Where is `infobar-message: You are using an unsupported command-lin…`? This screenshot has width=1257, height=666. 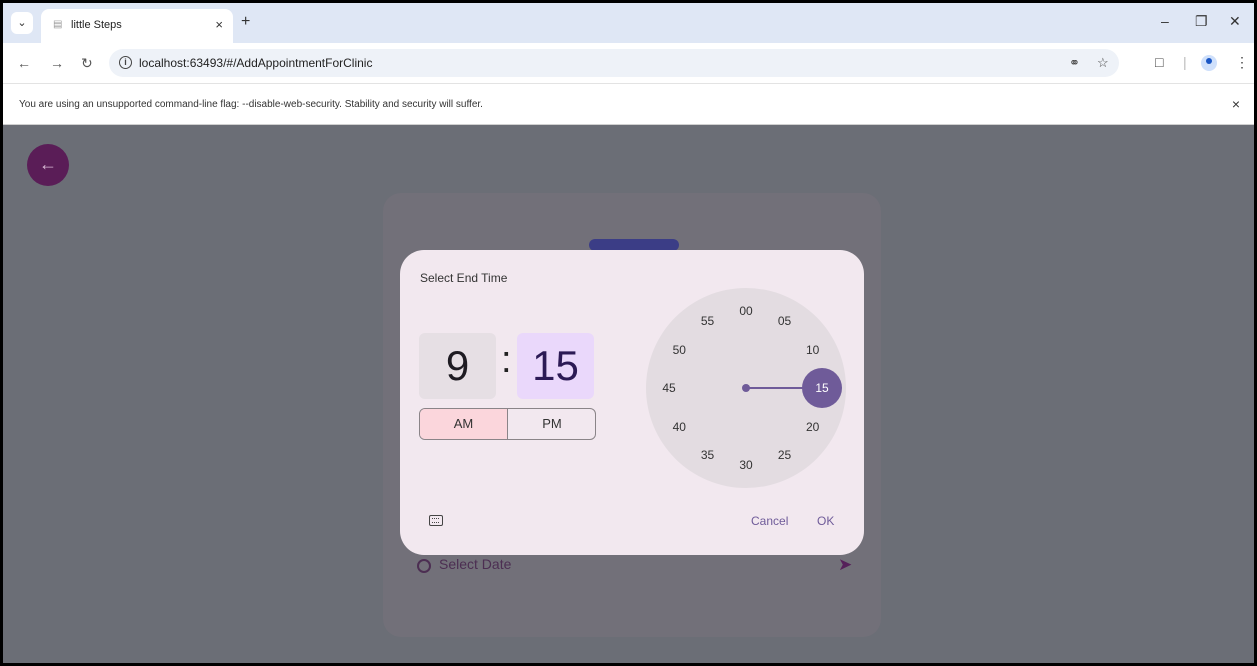 infobar-message: You are using an unsupported command-lin… is located at coordinates (251, 104).